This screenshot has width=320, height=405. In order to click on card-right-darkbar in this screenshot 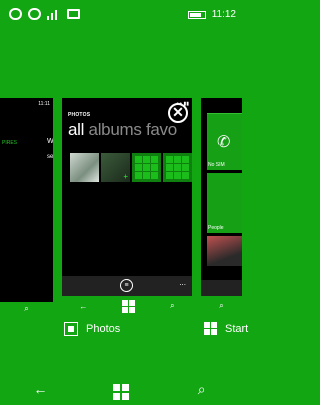, I will do `click(221, 288)`.